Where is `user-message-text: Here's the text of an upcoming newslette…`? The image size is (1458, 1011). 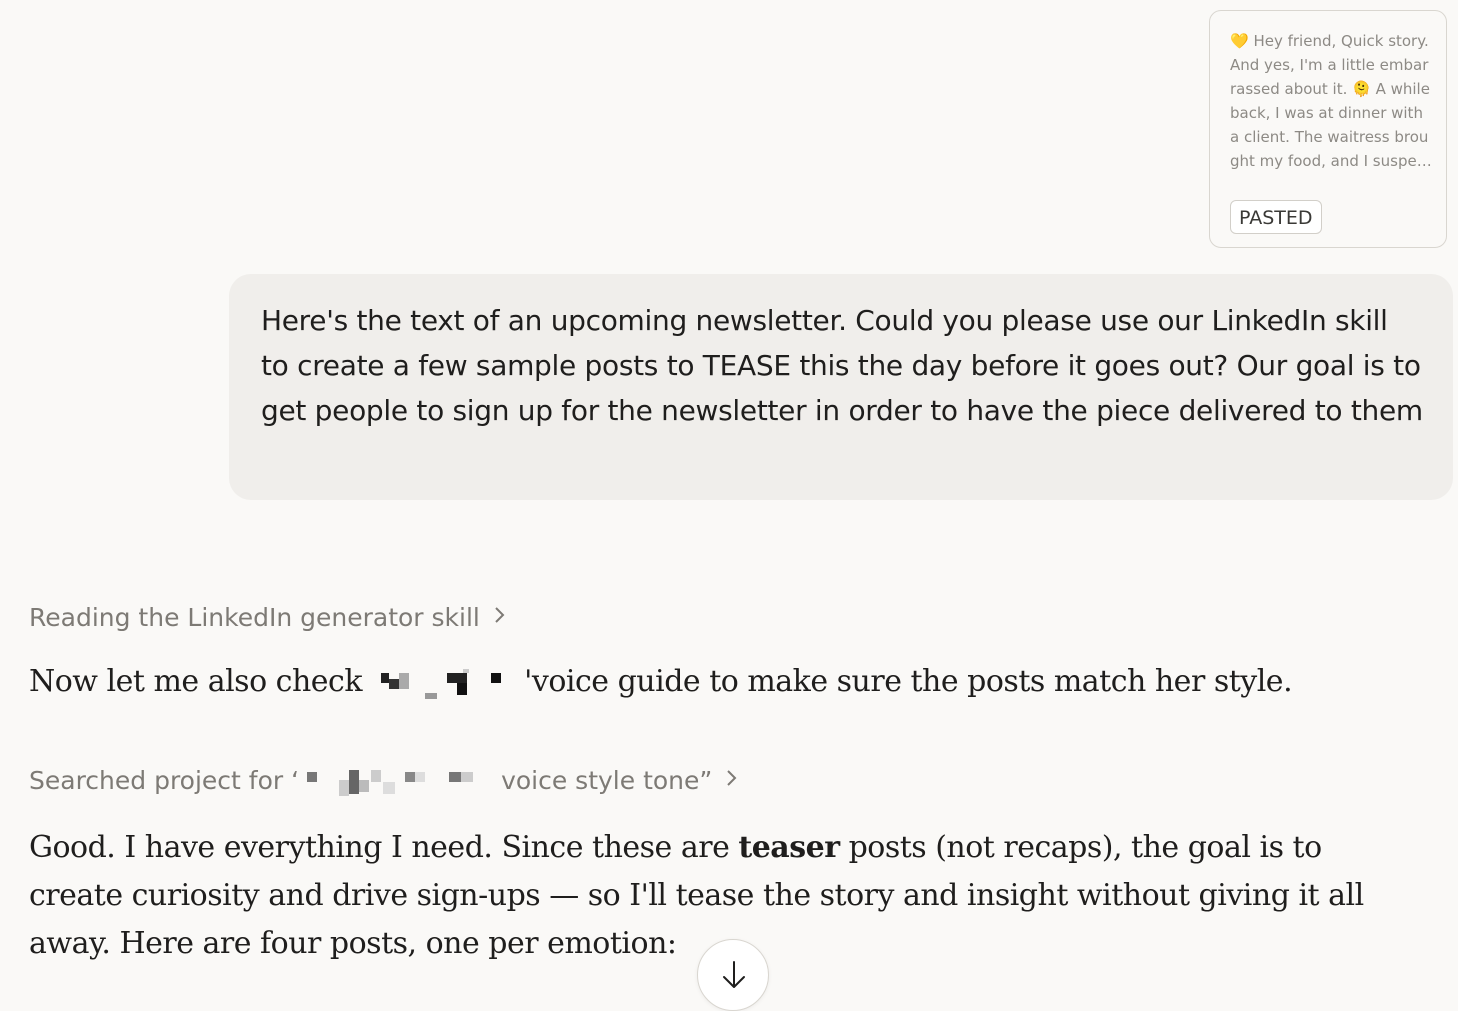
user-message-text: Here's the text of an upcoming newslette… is located at coordinates (842, 365).